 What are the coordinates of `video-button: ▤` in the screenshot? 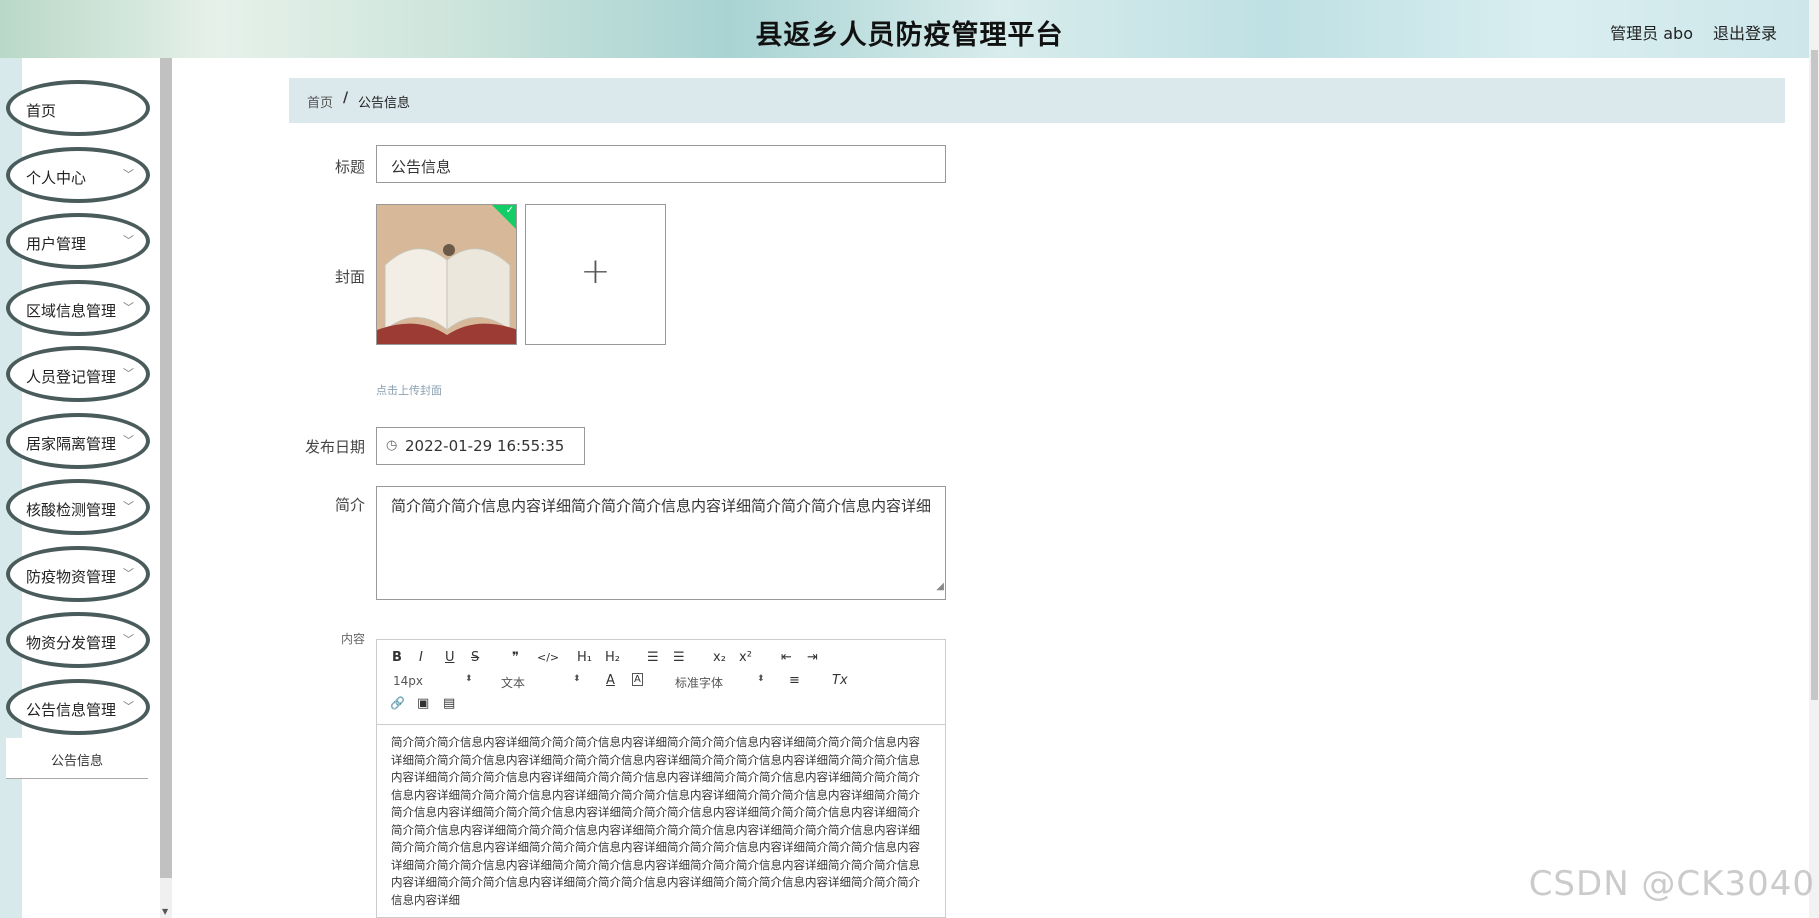 It's located at (449, 703).